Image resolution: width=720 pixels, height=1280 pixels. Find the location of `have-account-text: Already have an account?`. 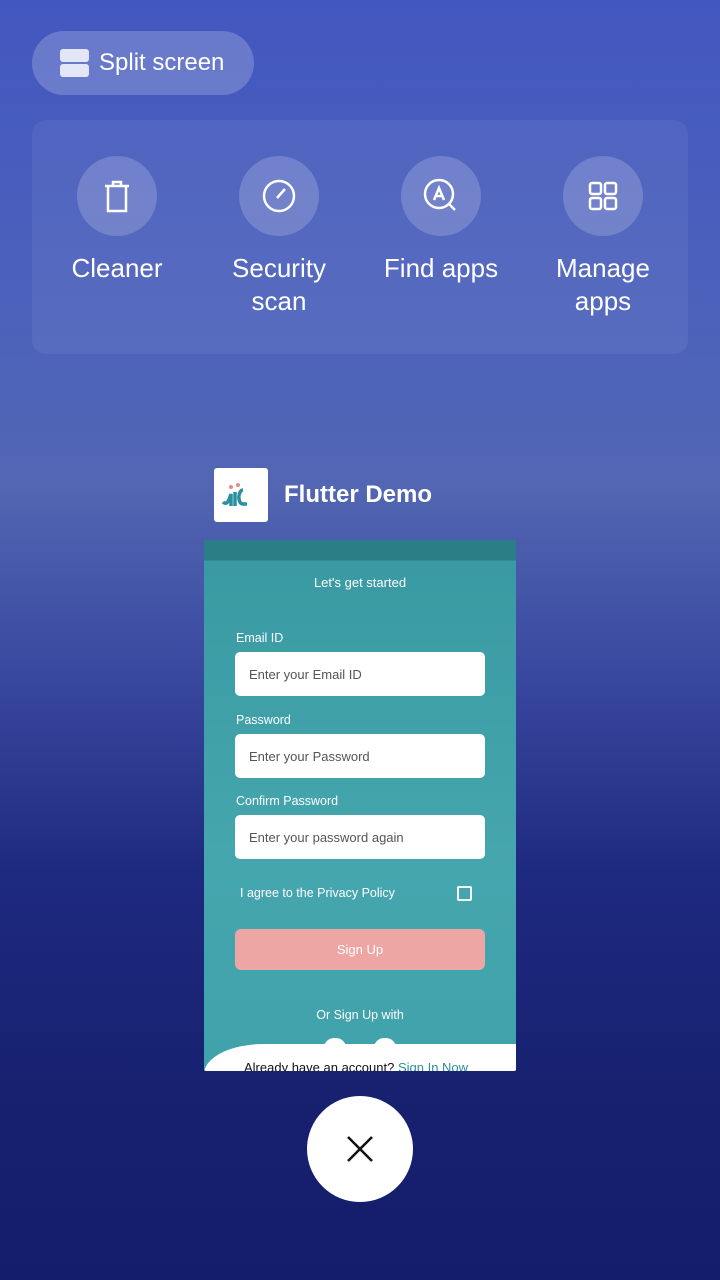

have-account-text: Already have an account? is located at coordinates (319, 1065).